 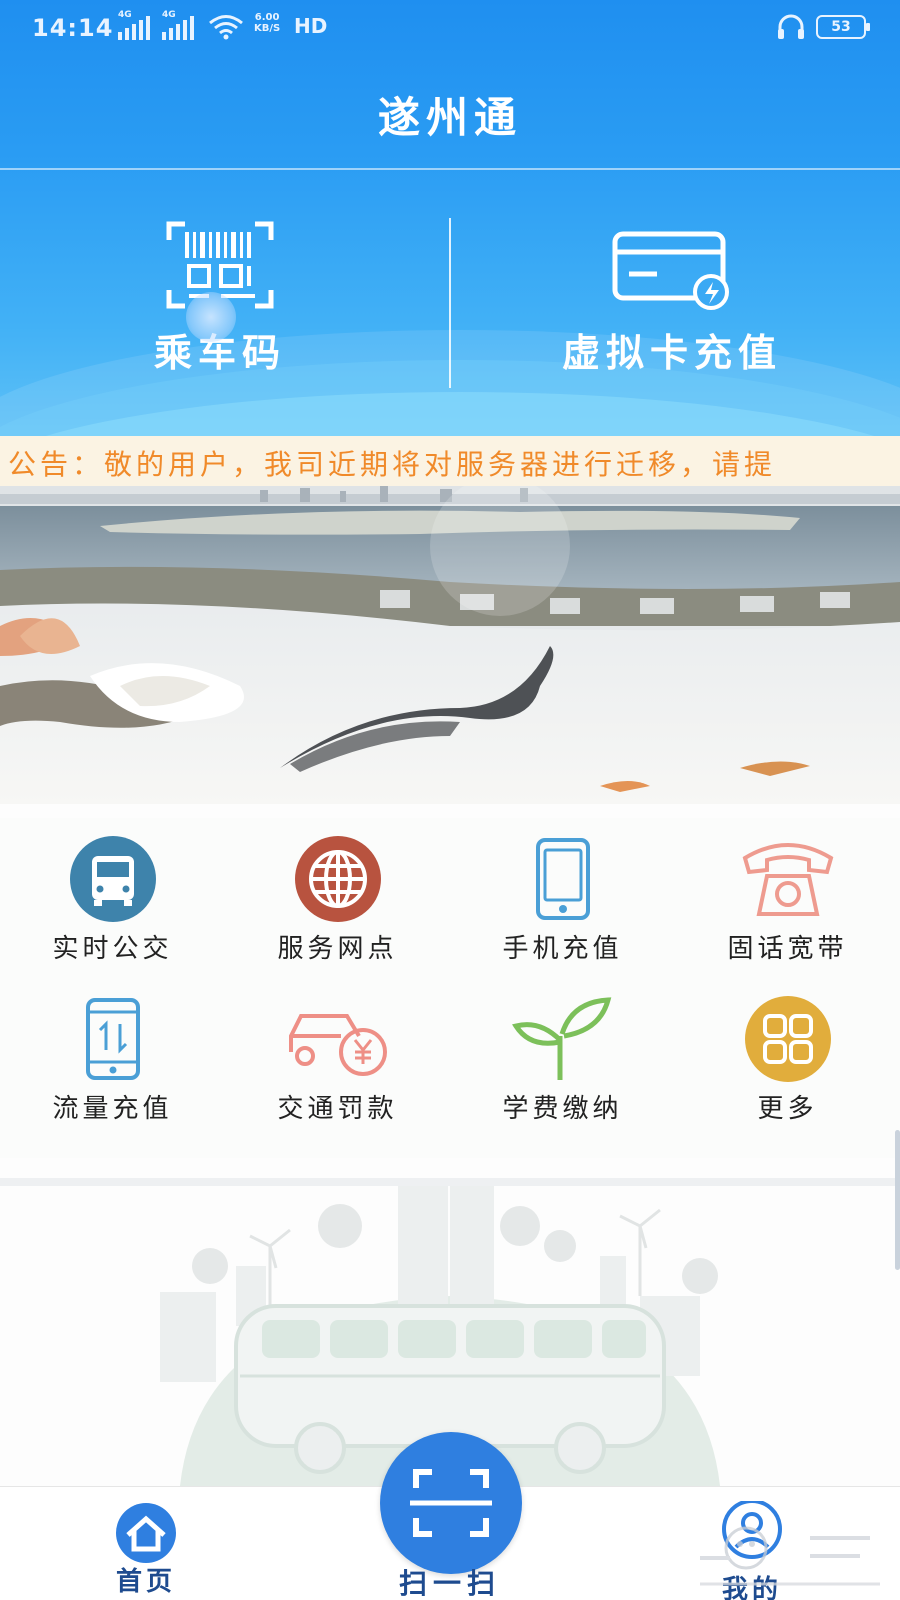 I want to click on virtual-card-topup-label: 虚拟卡充值, so click(x=671, y=352).